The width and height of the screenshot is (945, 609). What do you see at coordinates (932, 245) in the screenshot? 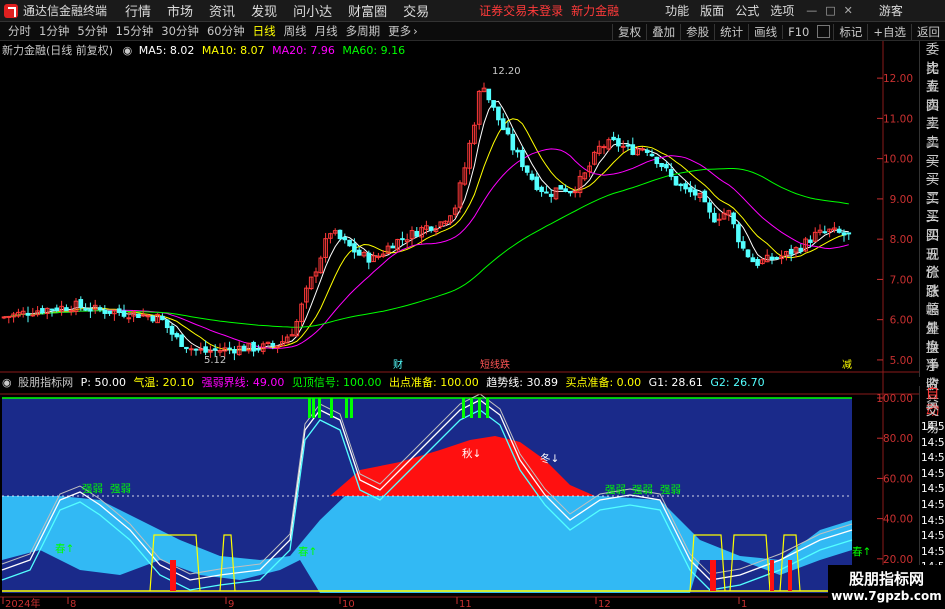
I see `side-buy5: 买五` at bounding box center [932, 245].